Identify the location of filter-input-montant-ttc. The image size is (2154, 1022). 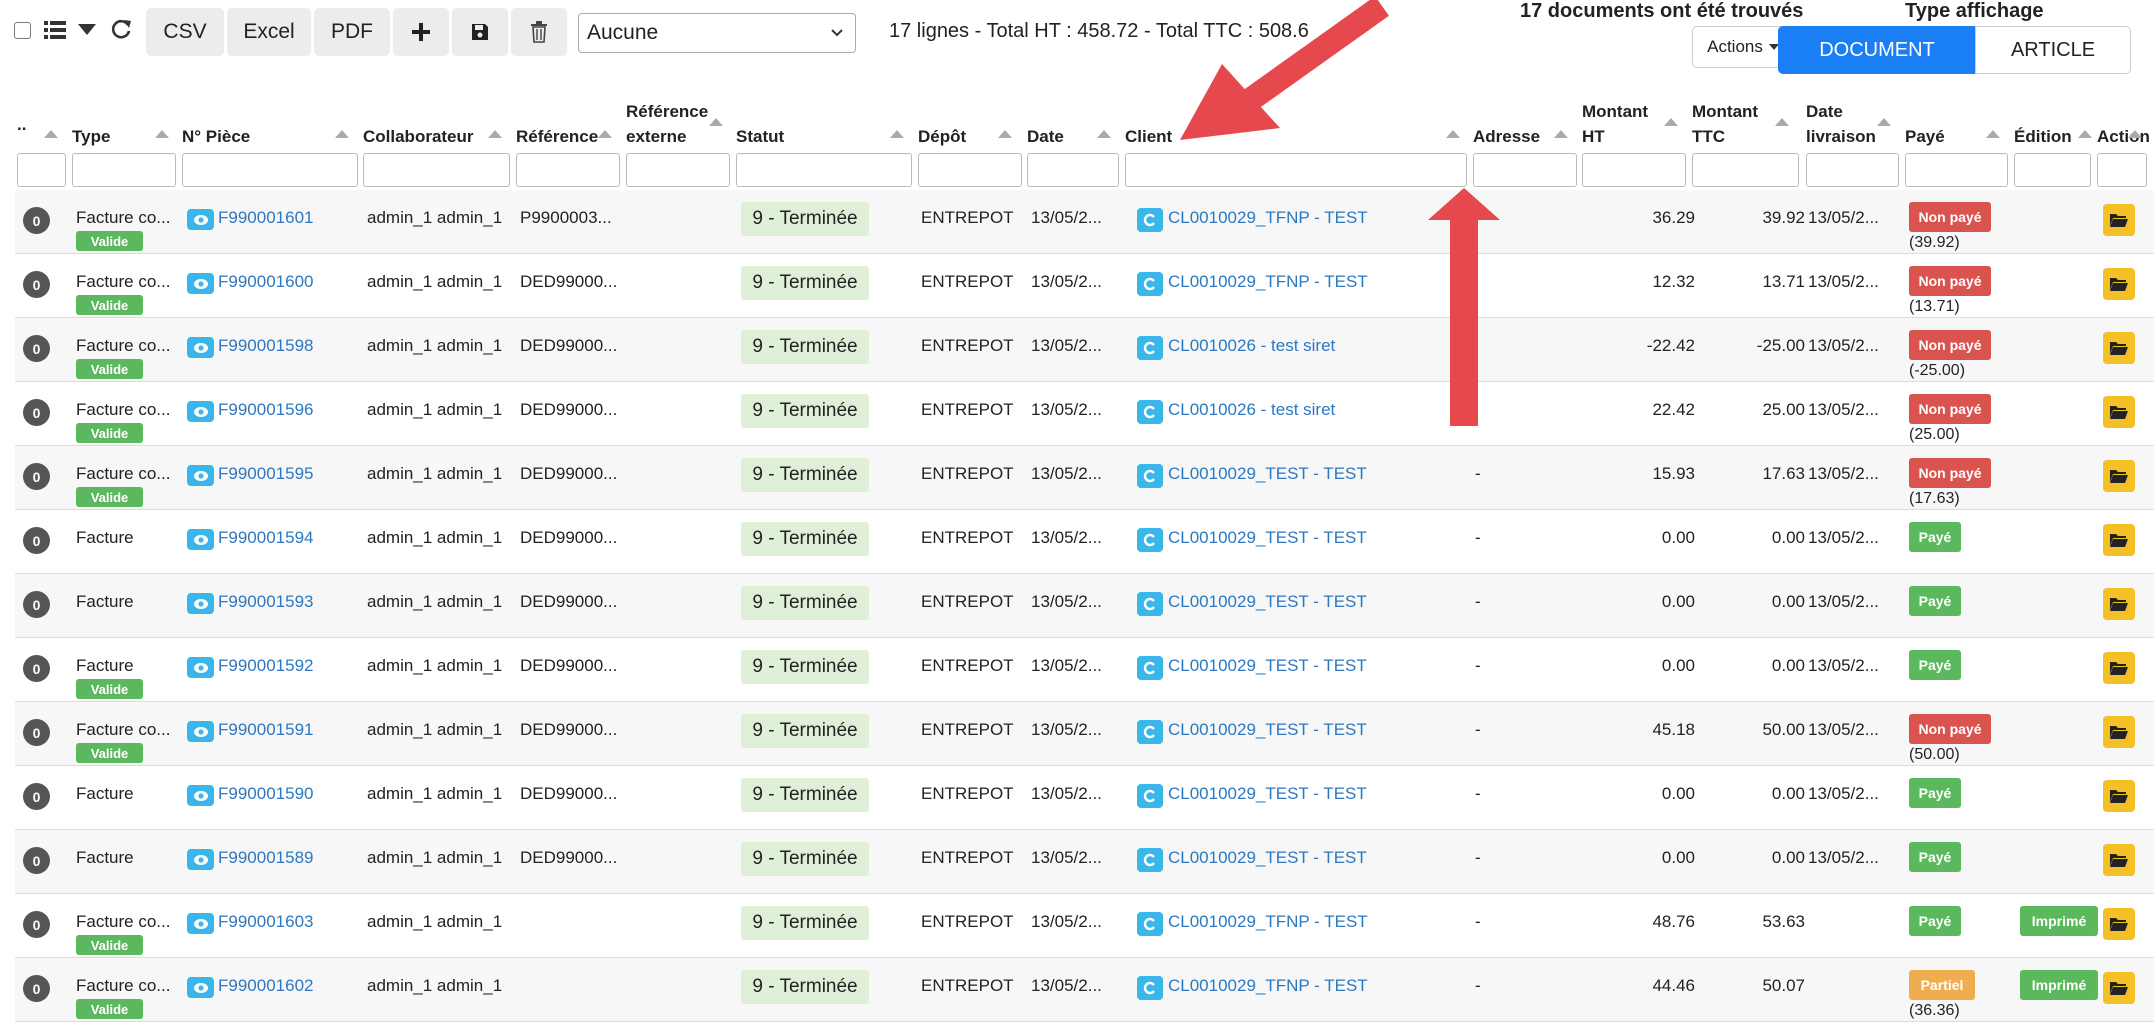
(1745, 170).